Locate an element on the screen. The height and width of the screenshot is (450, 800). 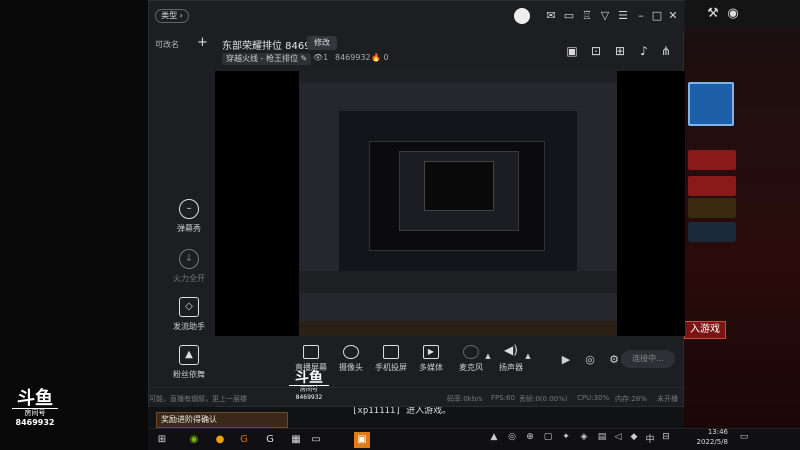
viewer-count-value: 1 is located at coordinates (326, 57).